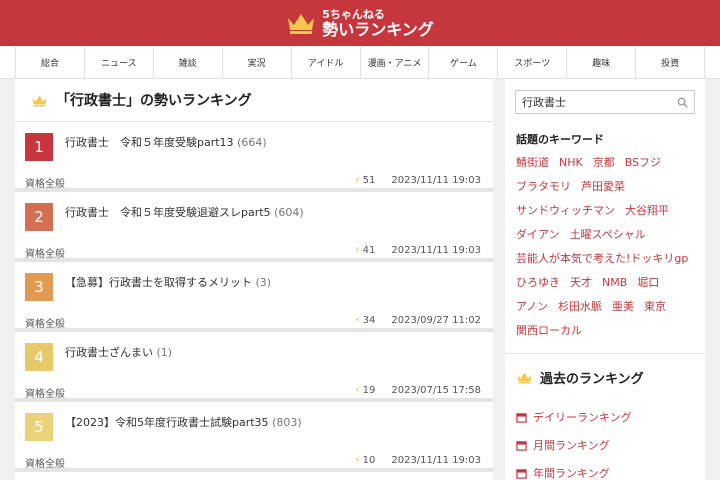 This screenshot has height=480, width=720. What do you see at coordinates (39, 147) in the screenshot?
I see `rank-badge: 1` at bounding box center [39, 147].